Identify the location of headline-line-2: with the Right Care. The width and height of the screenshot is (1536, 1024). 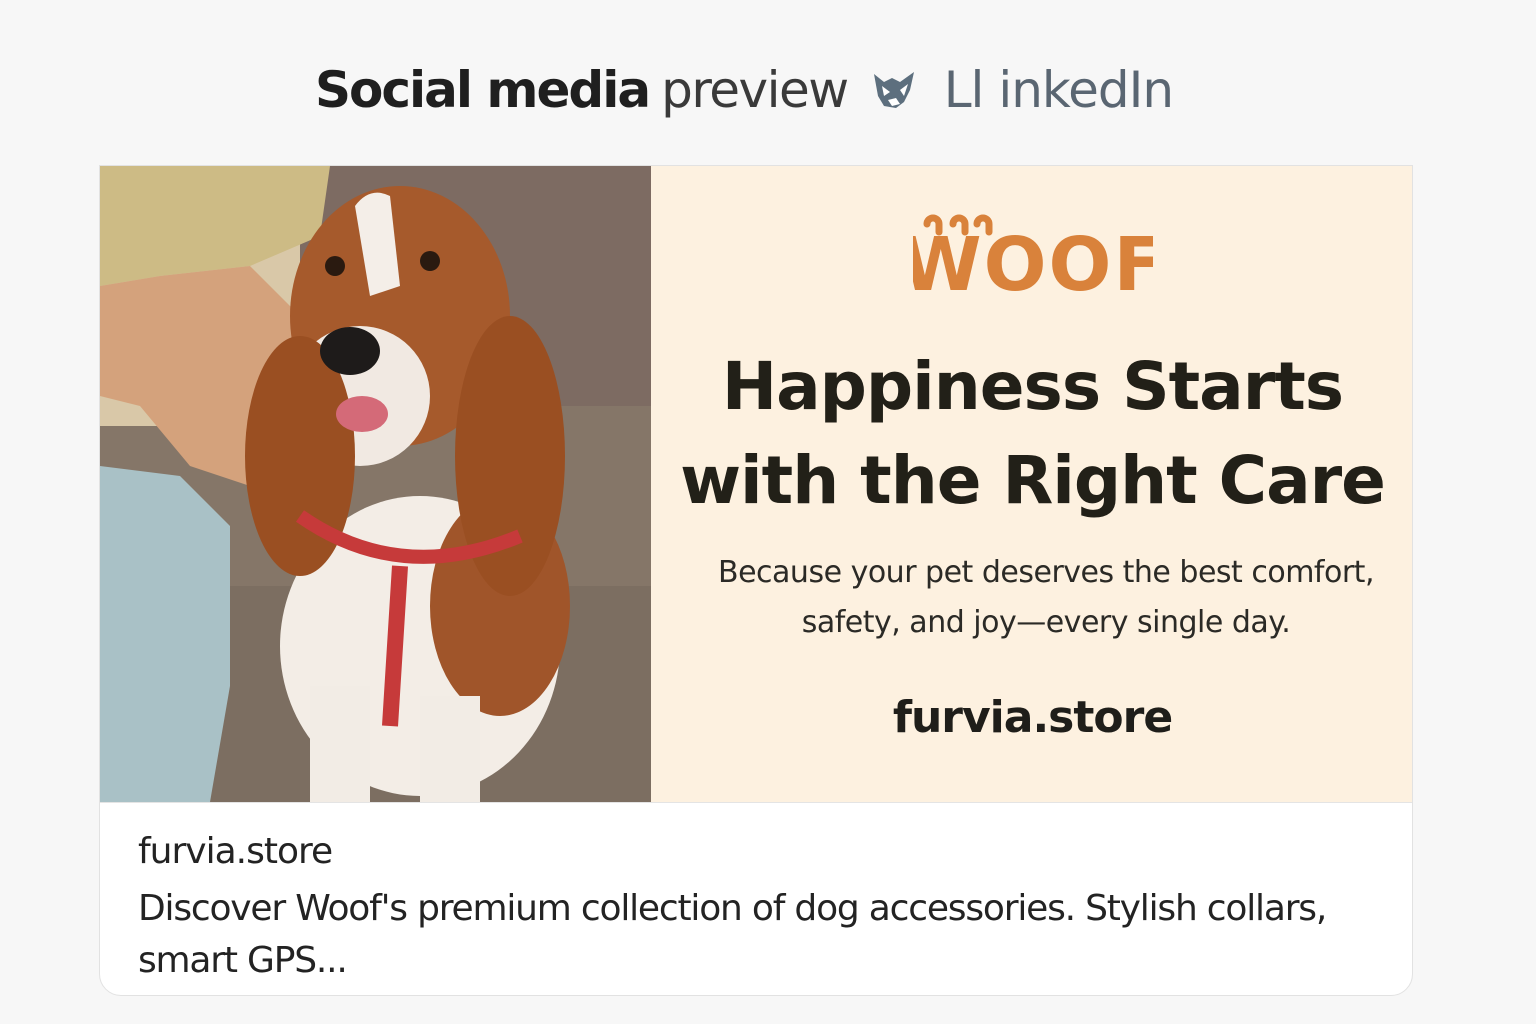
(1033, 480).